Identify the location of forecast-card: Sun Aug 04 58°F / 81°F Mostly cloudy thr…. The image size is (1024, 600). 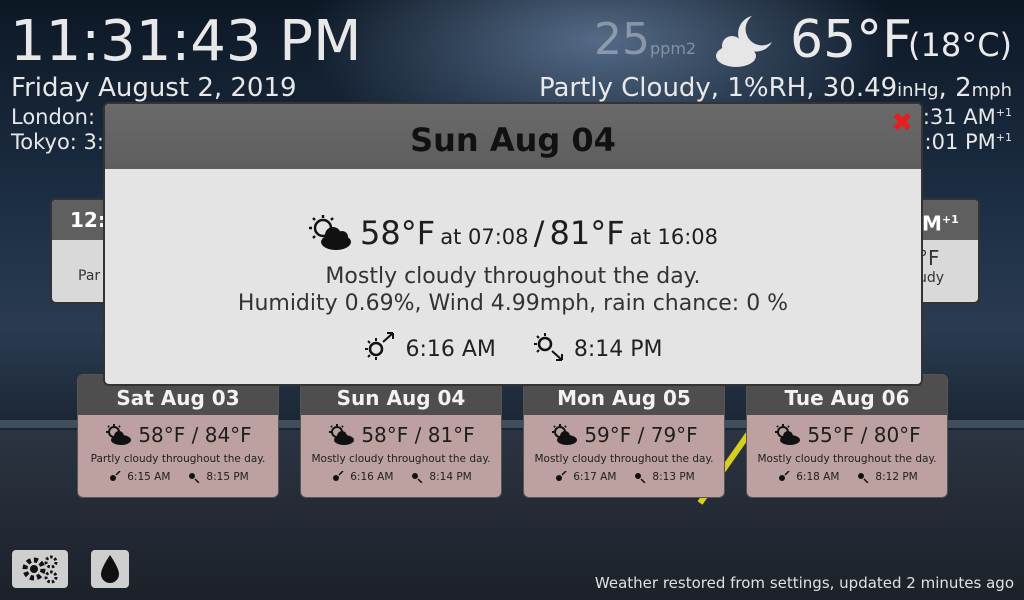
(401, 436).